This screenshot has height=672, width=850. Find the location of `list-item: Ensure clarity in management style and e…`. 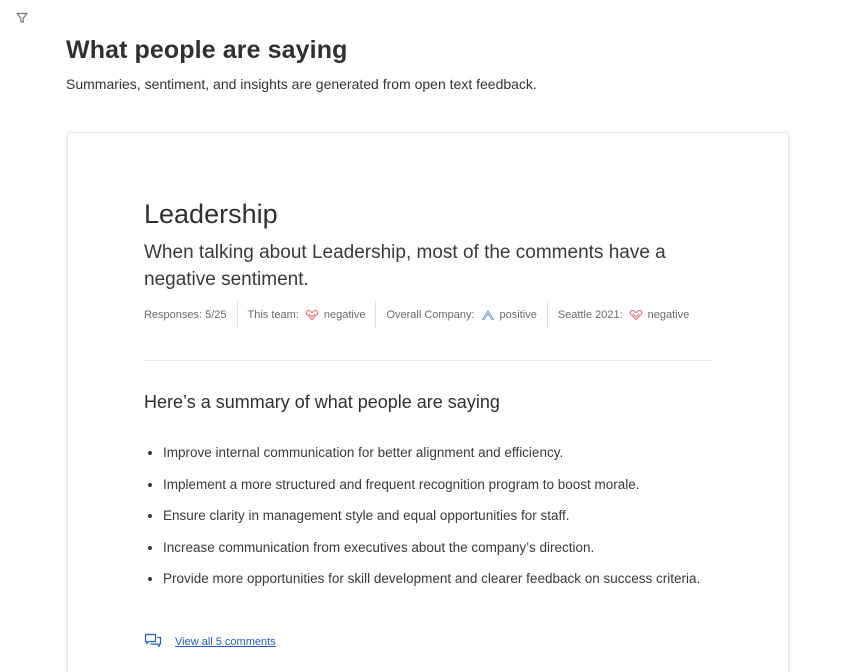

list-item: Ensure clarity in management style and e… is located at coordinates (433, 516).